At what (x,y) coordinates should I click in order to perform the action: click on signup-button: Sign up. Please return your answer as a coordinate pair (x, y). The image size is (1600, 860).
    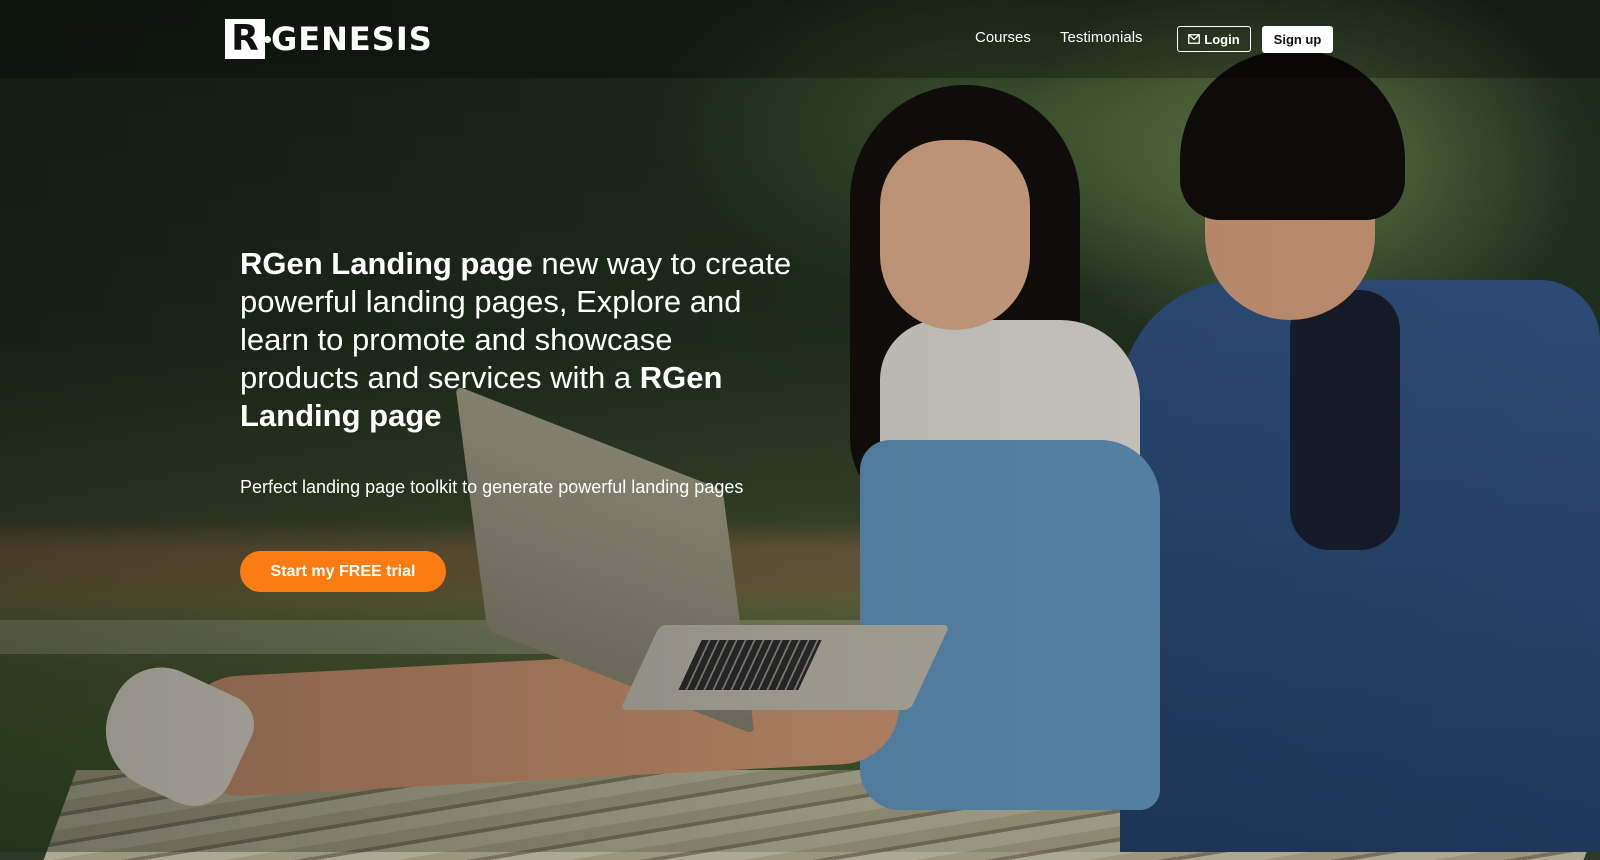
    Looking at the image, I should click on (1297, 39).